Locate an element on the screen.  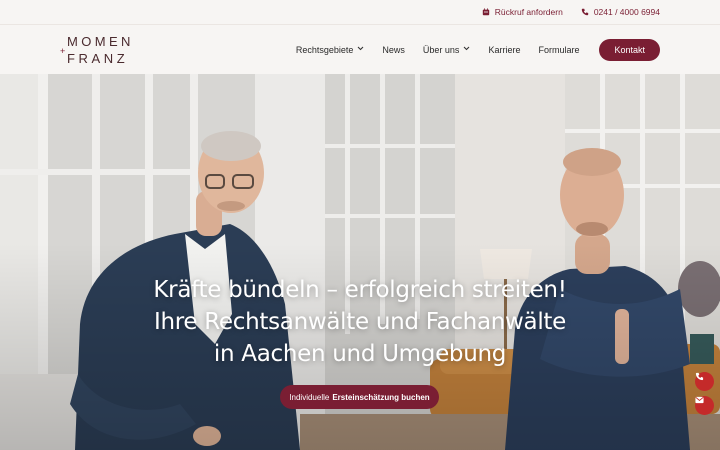
phone-link: 0241 / 4000 6994 is located at coordinates (620, 12).